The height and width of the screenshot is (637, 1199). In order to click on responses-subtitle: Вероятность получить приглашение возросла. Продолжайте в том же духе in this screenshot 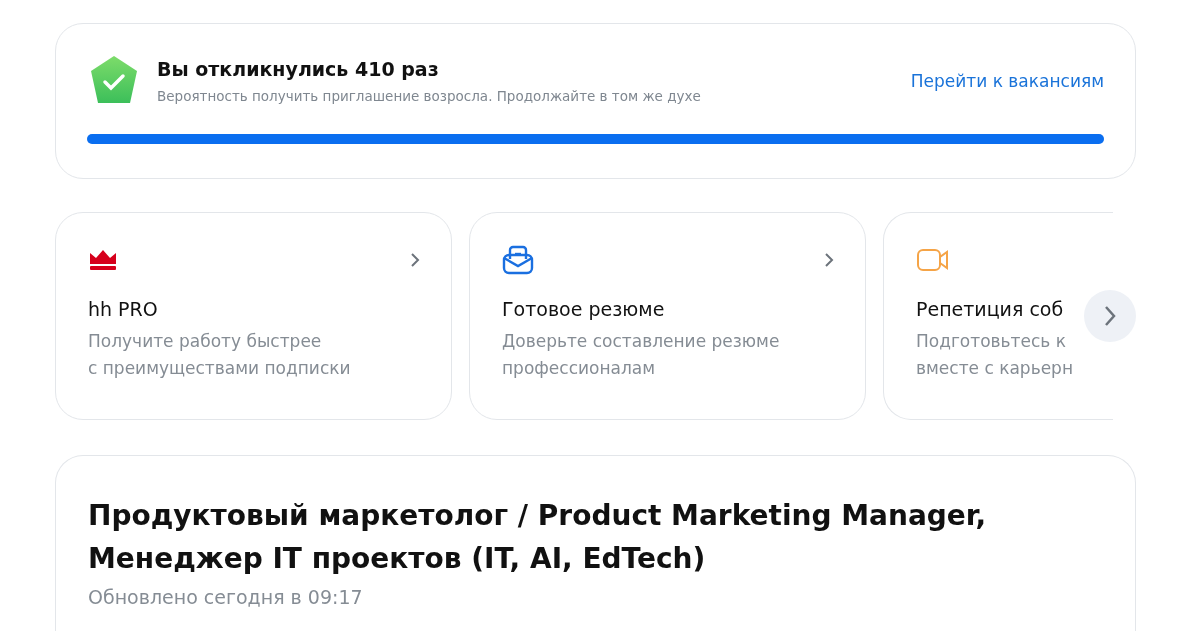, I will do `click(429, 96)`.